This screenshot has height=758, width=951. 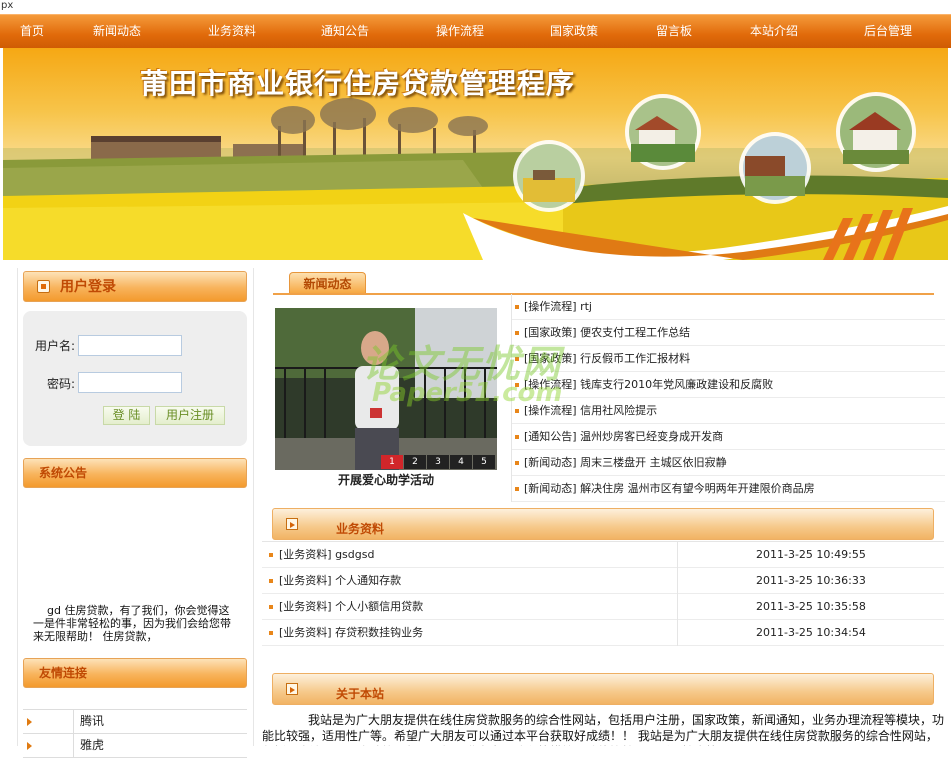 I want to click on news-link: [操作流程] 钱库支行2010年党风廉政建设和反腐败, so click(x=648, y=384).